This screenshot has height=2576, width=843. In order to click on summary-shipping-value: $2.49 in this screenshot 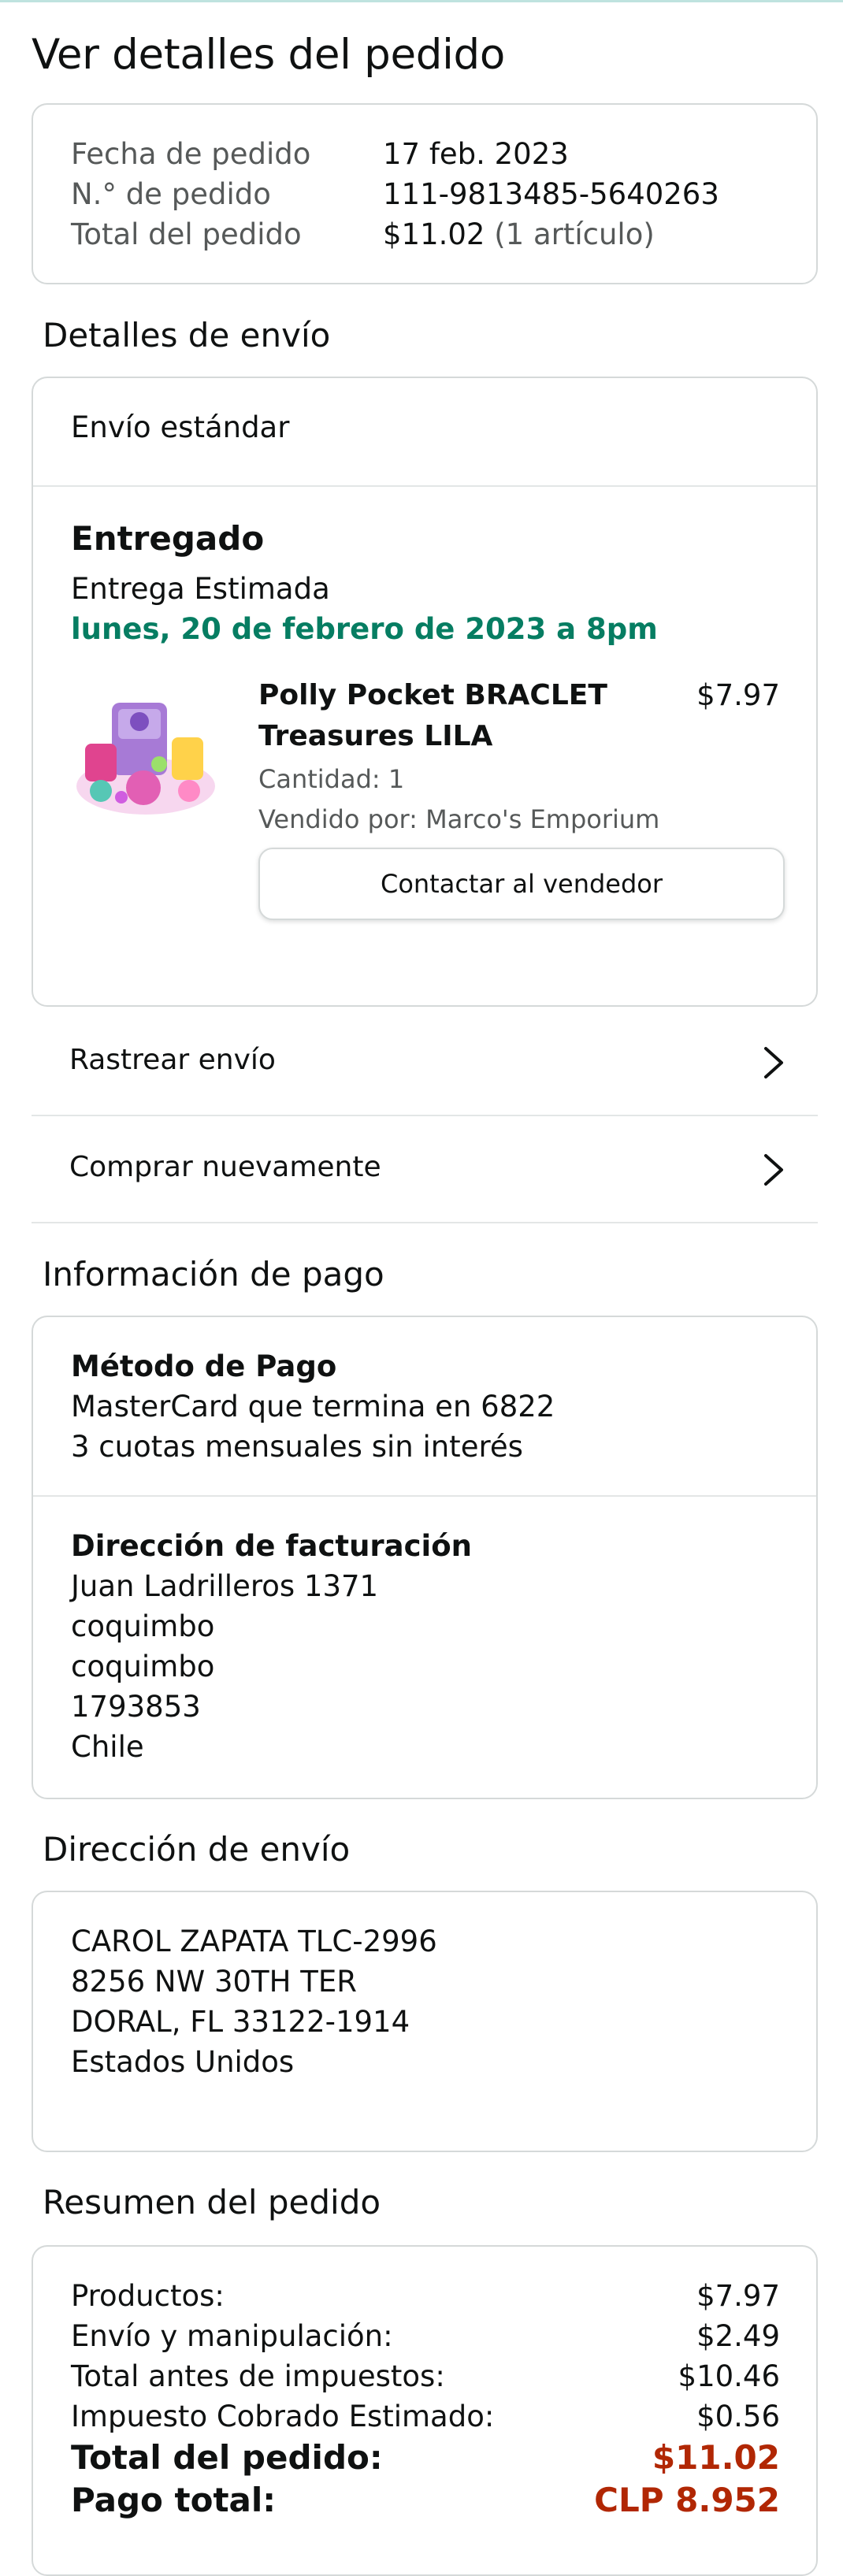, I will do `click(738, 2336)`.